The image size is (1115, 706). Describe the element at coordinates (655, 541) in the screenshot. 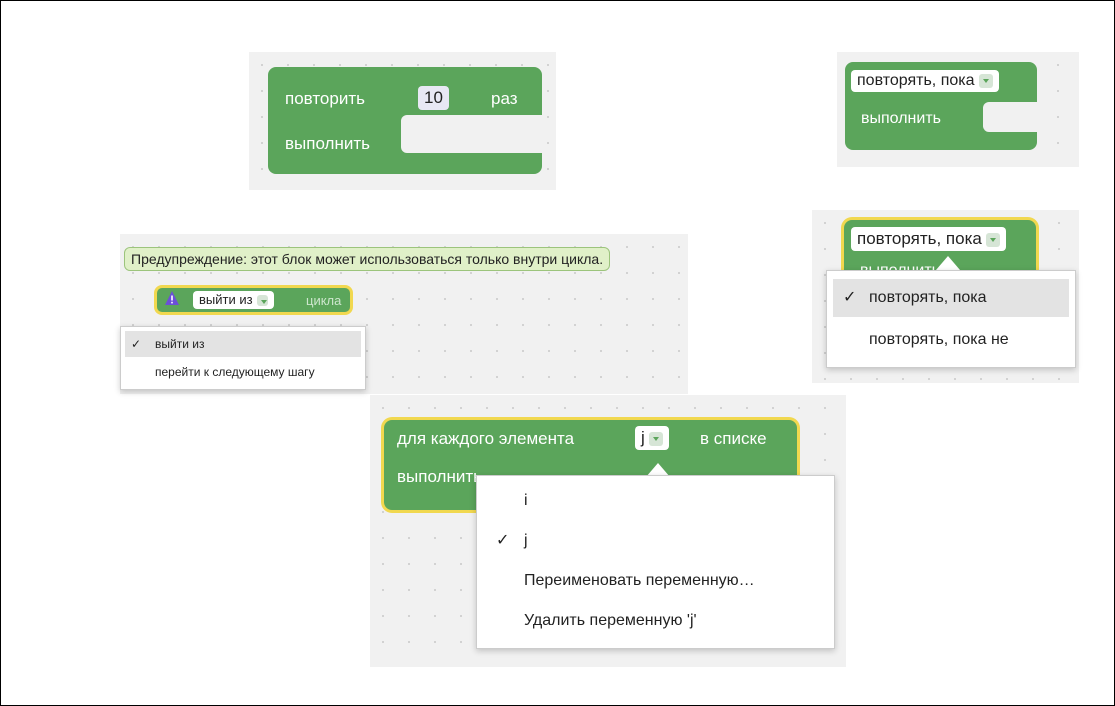

I see `menu-item-var-j: ✓ j` at that location.